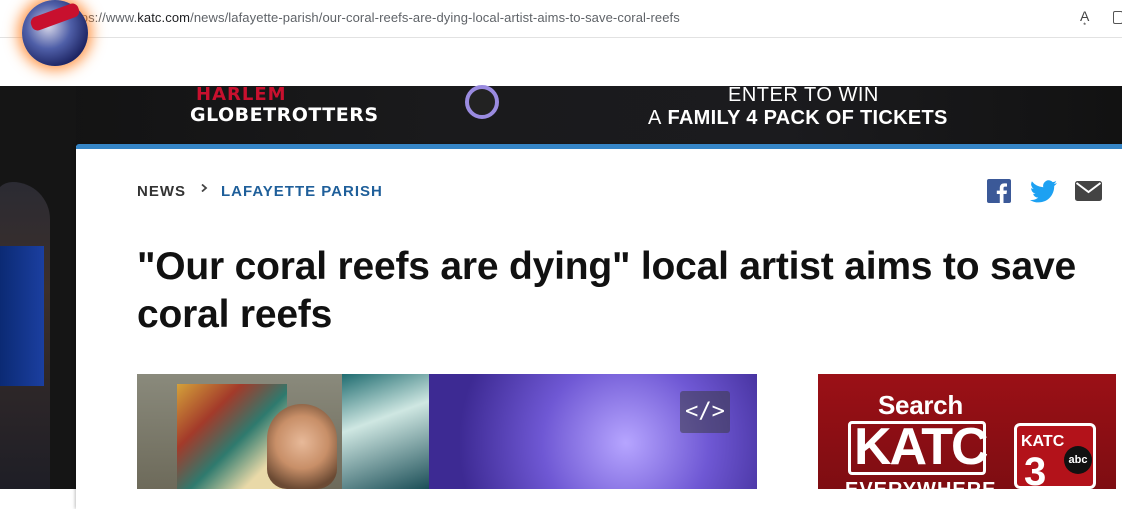 Image resolution: width=1122 pixels, height=509 pixels. What do you see at coordinates (1084, 16) in the screenshot?
I see `read-aloud-icon: A͙` at bounding box center [1084, 16].